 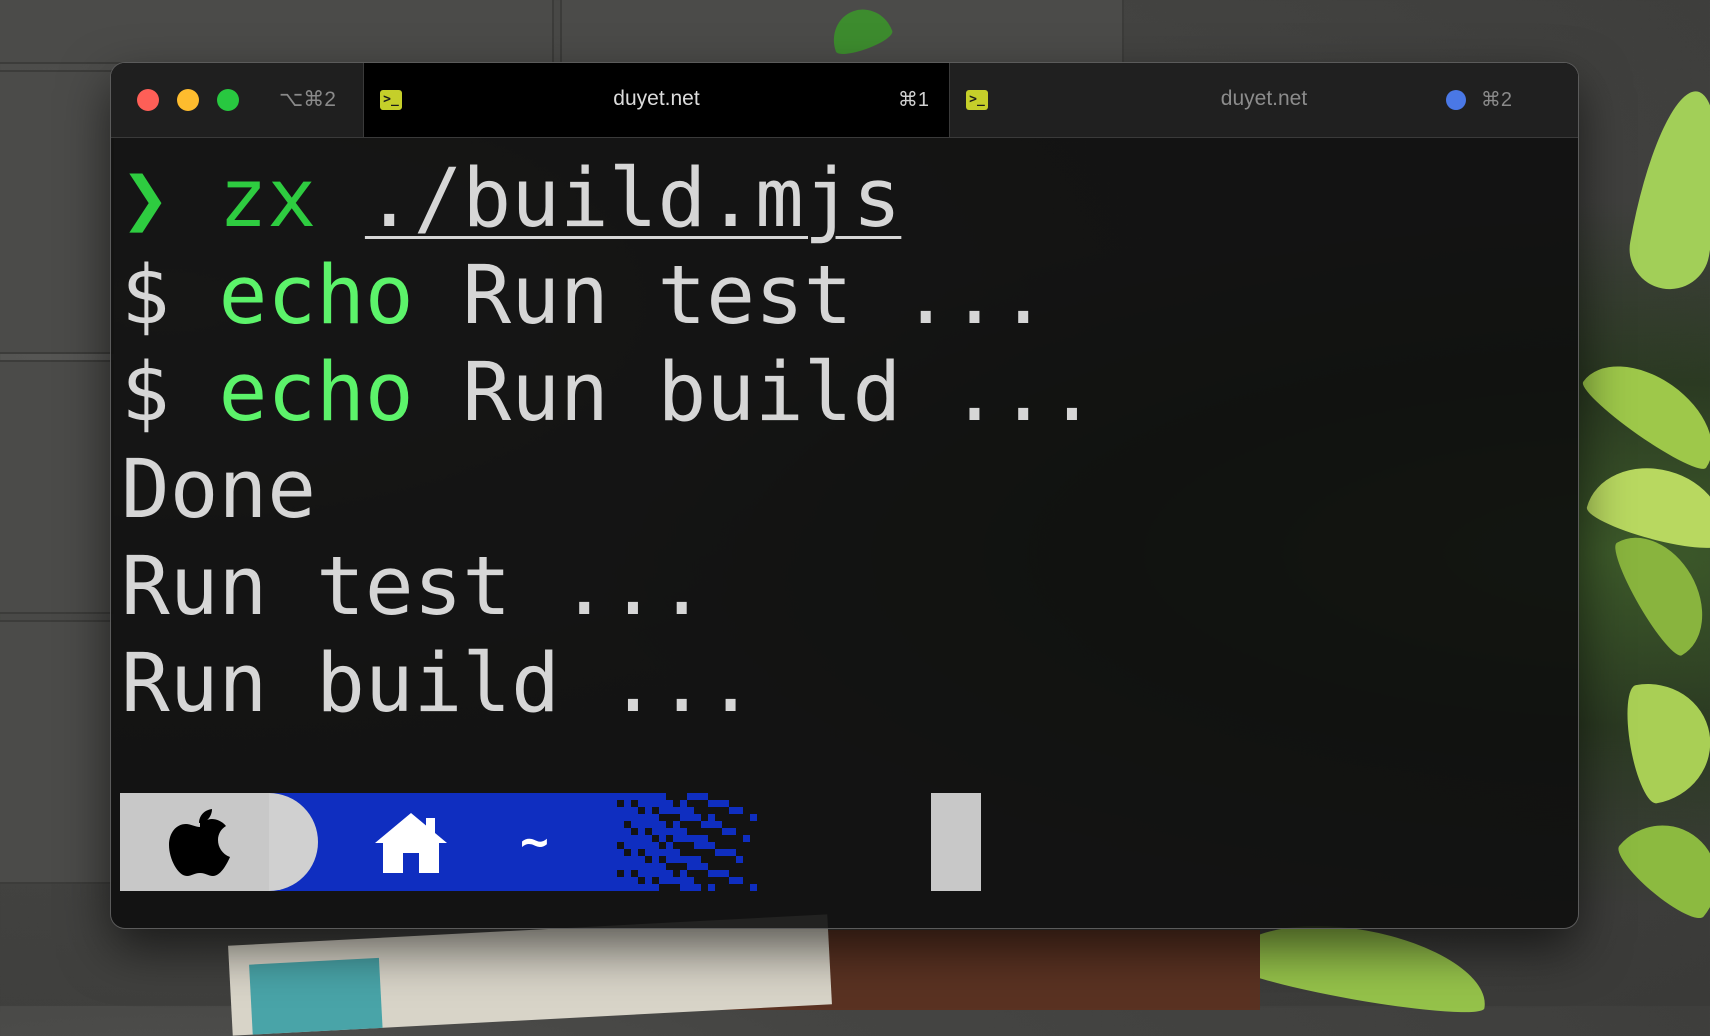 What do you see at coordinates (148, 100) in the screenshot?
I see `close-button` at bounding box center [148, 100].